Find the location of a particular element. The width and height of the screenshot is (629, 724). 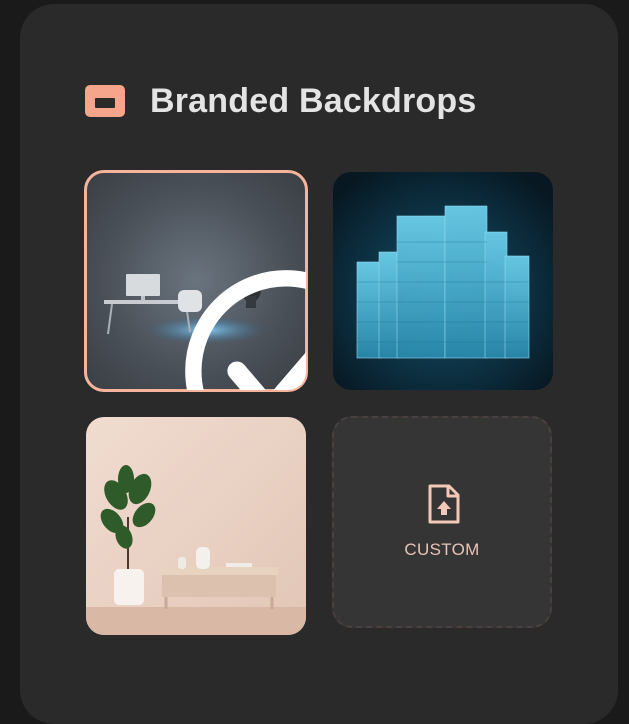

custom-upload-tile: CUSTOM is located at coordinates (442, 522).